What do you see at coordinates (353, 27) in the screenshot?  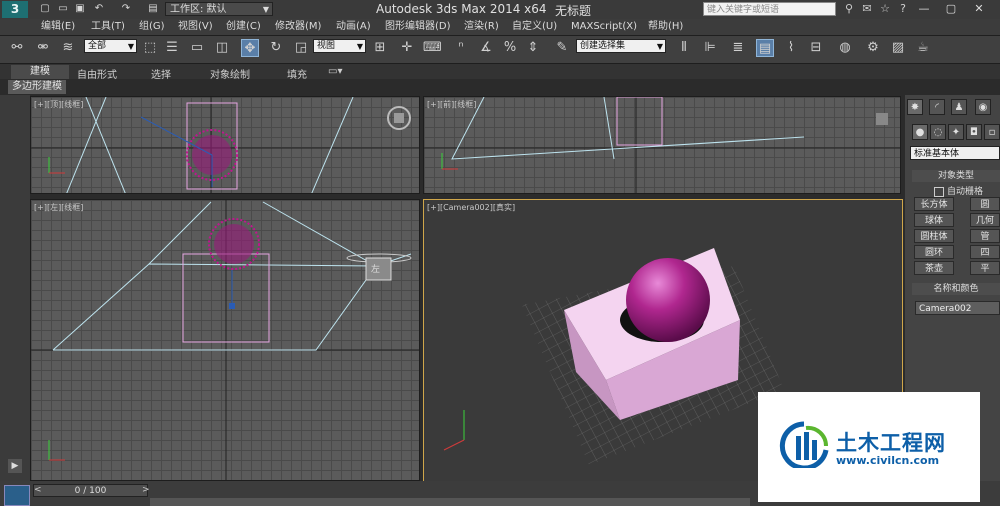 I see `menu-animation: 动画(A)` at bounding box center [353, 27].